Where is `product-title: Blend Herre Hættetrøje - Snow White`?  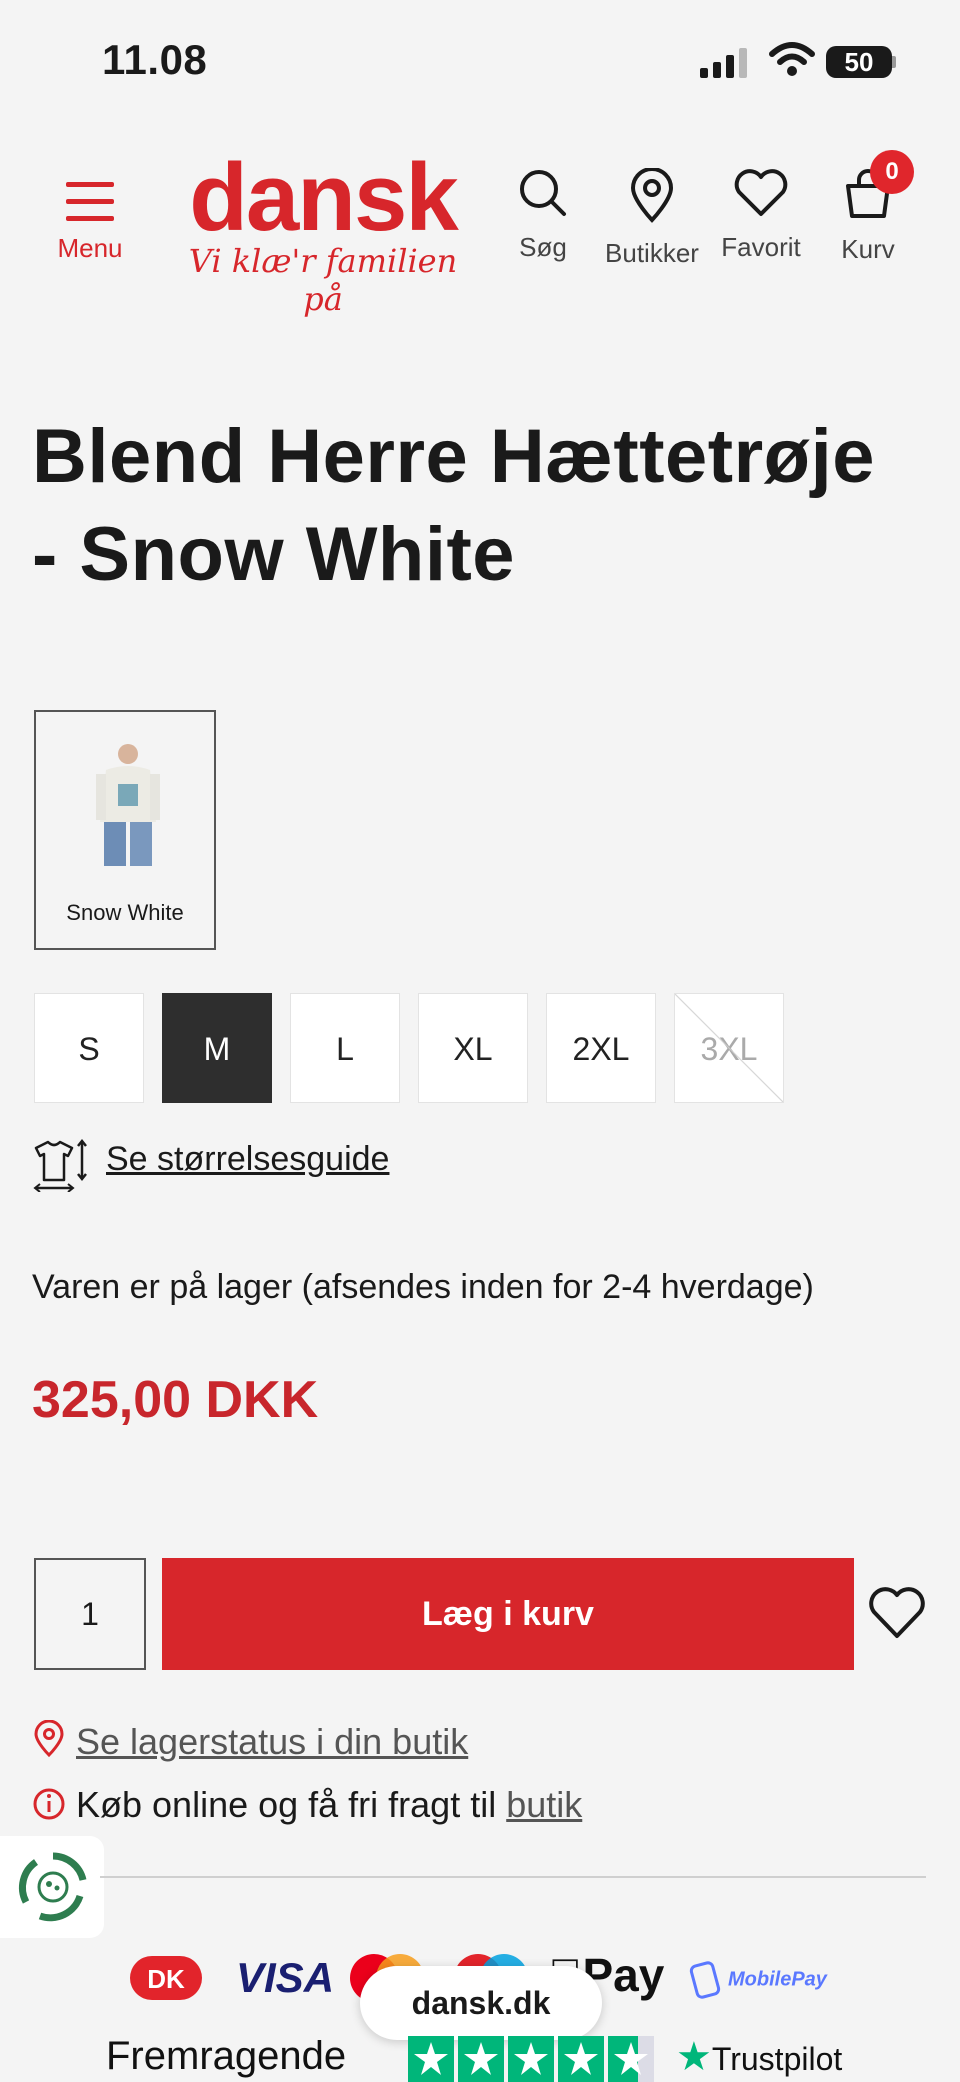 product-title: Blend Herre Hættetrøje - Snow White is located at coordinates (482, 506).